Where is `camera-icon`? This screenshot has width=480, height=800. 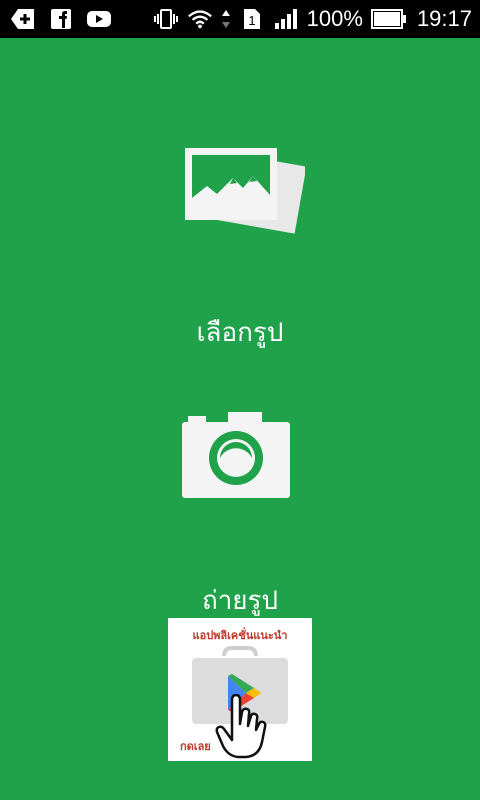
camera-icon is located at coordinates (240, 458).